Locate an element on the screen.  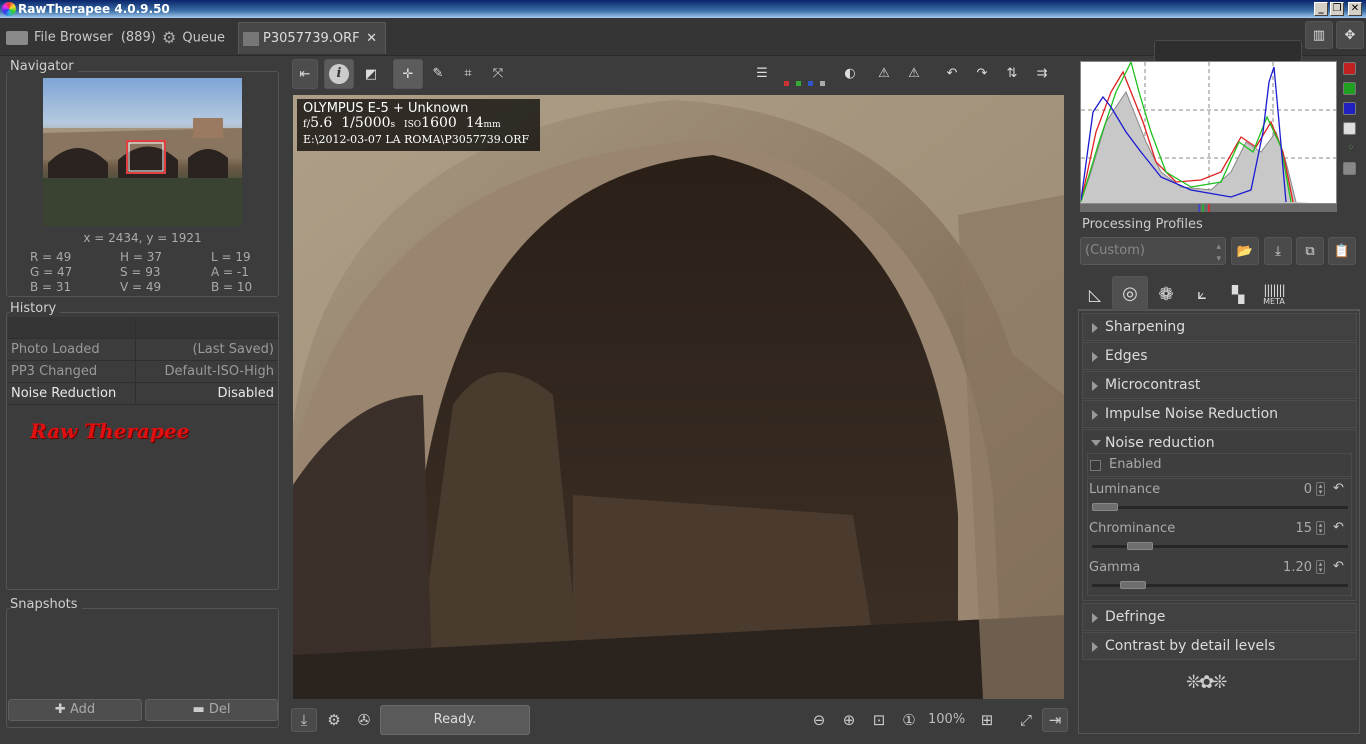
rotate-right-icon: ↷ is located at coordinates (982, 73).